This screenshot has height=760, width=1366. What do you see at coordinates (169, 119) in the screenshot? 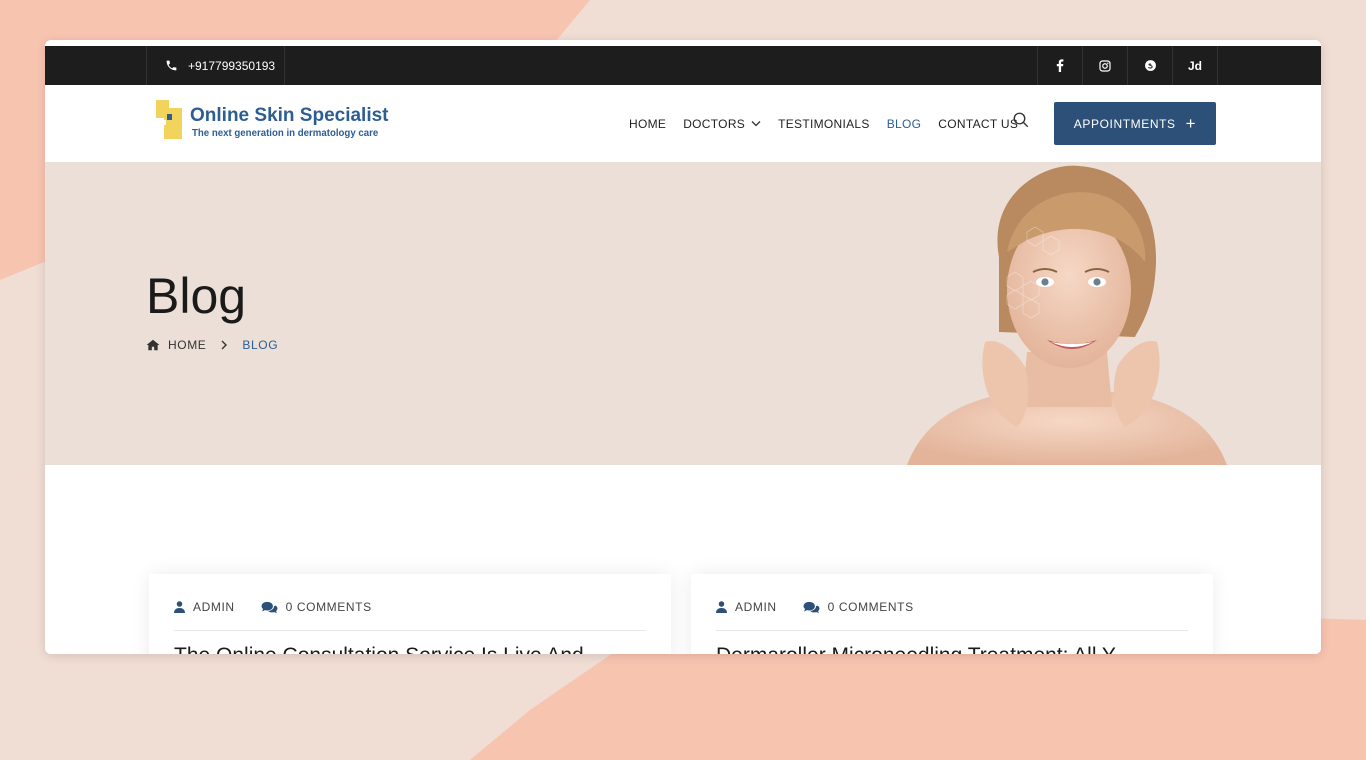
I see `logo-mark-icon` at bounding box center [169, 119].